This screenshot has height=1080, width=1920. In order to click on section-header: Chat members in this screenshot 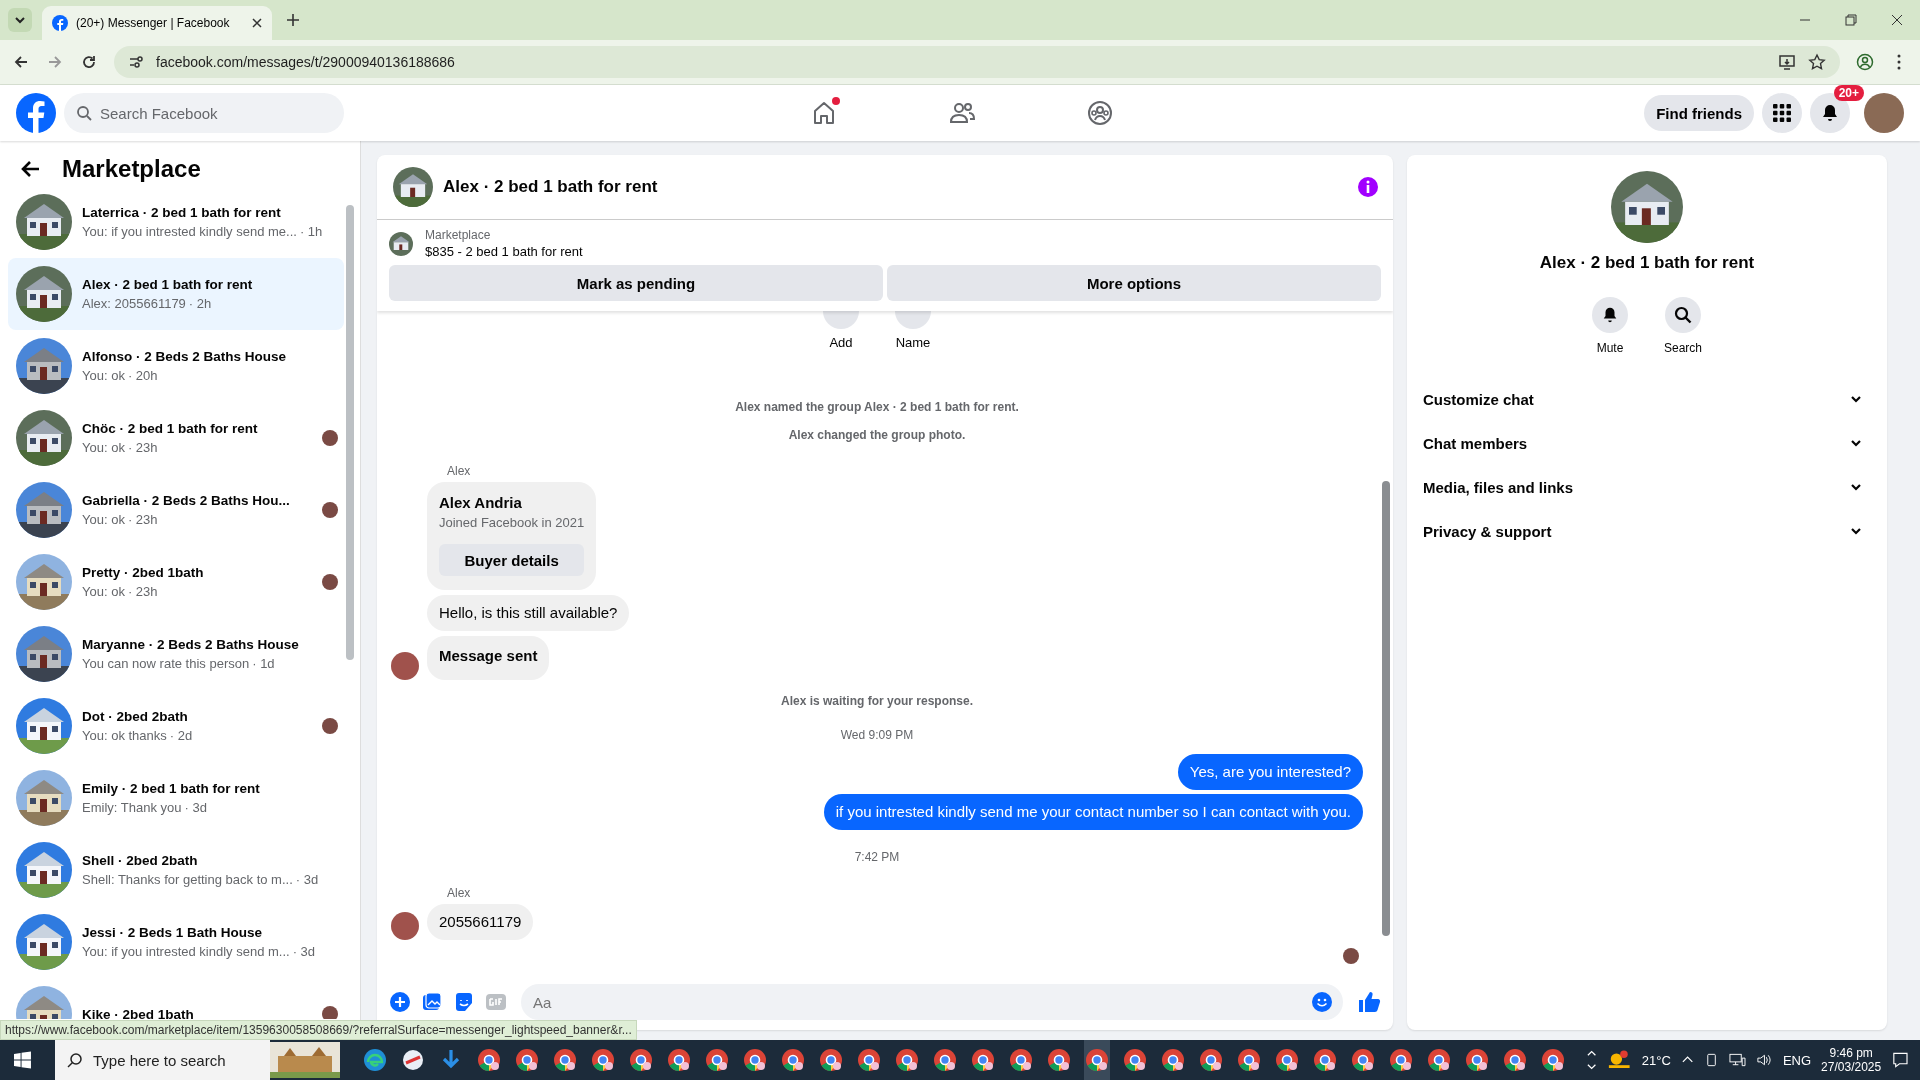, I will do `click(1647, 443)`.